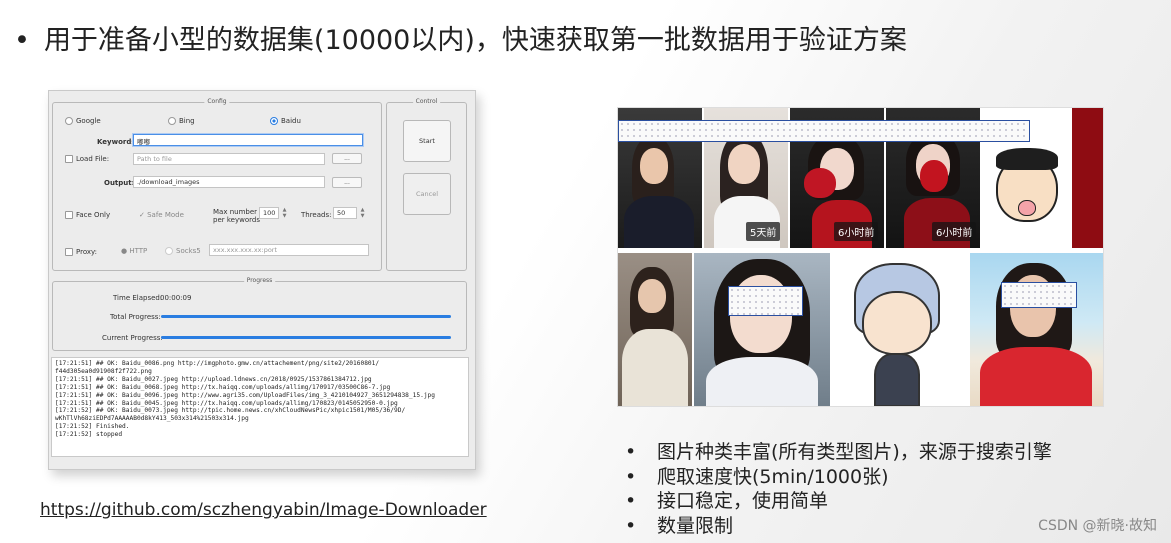  I want to click on max-number-label: Max number per keywords, so click(236, 216).